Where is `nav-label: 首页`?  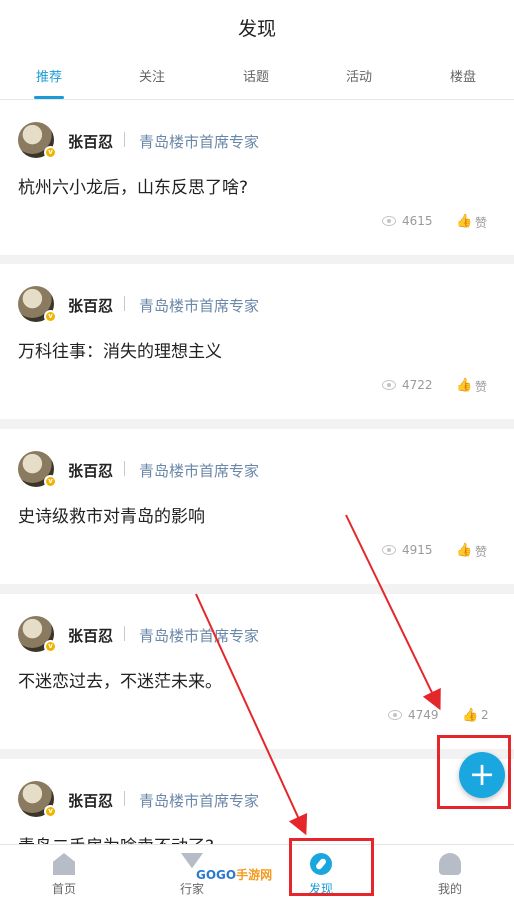 nav-label: 首页 is located at coordinates (63, 889).